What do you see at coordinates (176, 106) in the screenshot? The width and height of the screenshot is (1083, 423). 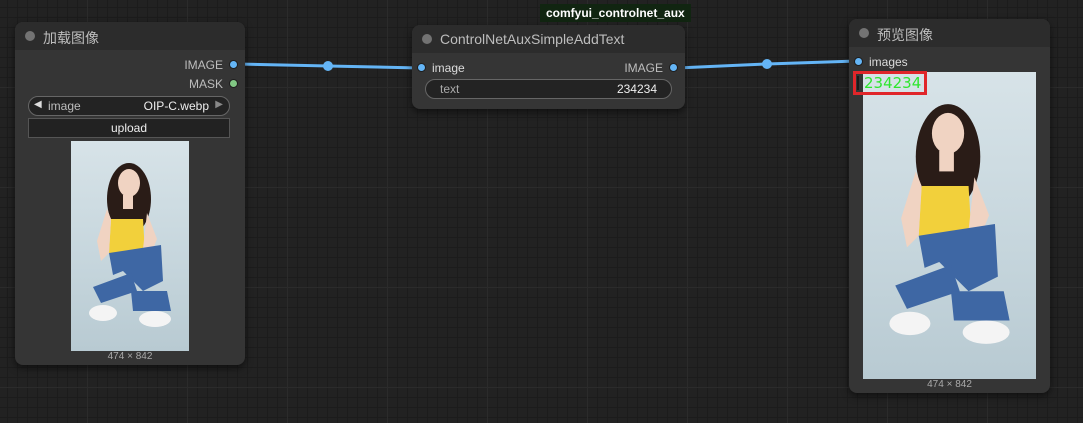 I see `combo-value: OIP-C.webp` at bounding box center [176, 106].